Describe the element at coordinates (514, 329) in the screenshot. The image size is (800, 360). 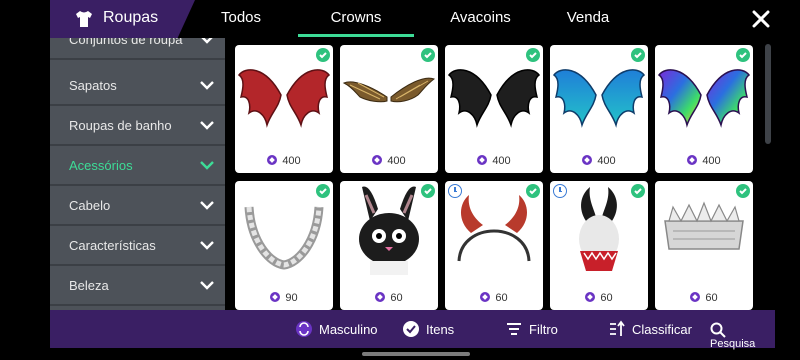
I see `filter-icon` at that location.